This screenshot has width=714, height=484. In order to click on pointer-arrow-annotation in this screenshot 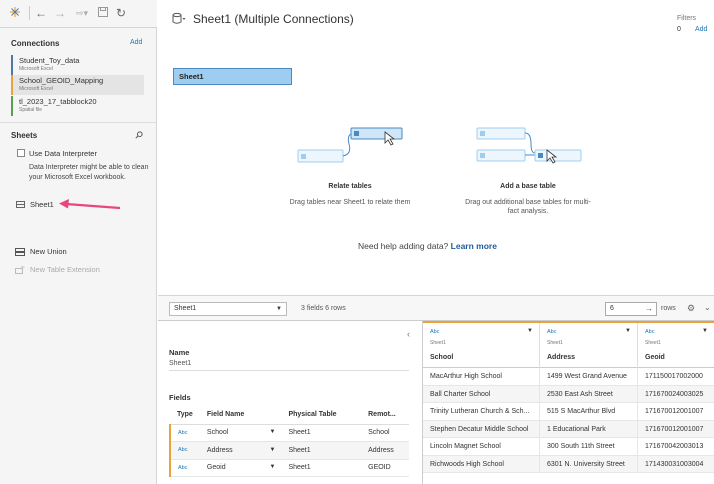, I will do `click(90, 204)`.